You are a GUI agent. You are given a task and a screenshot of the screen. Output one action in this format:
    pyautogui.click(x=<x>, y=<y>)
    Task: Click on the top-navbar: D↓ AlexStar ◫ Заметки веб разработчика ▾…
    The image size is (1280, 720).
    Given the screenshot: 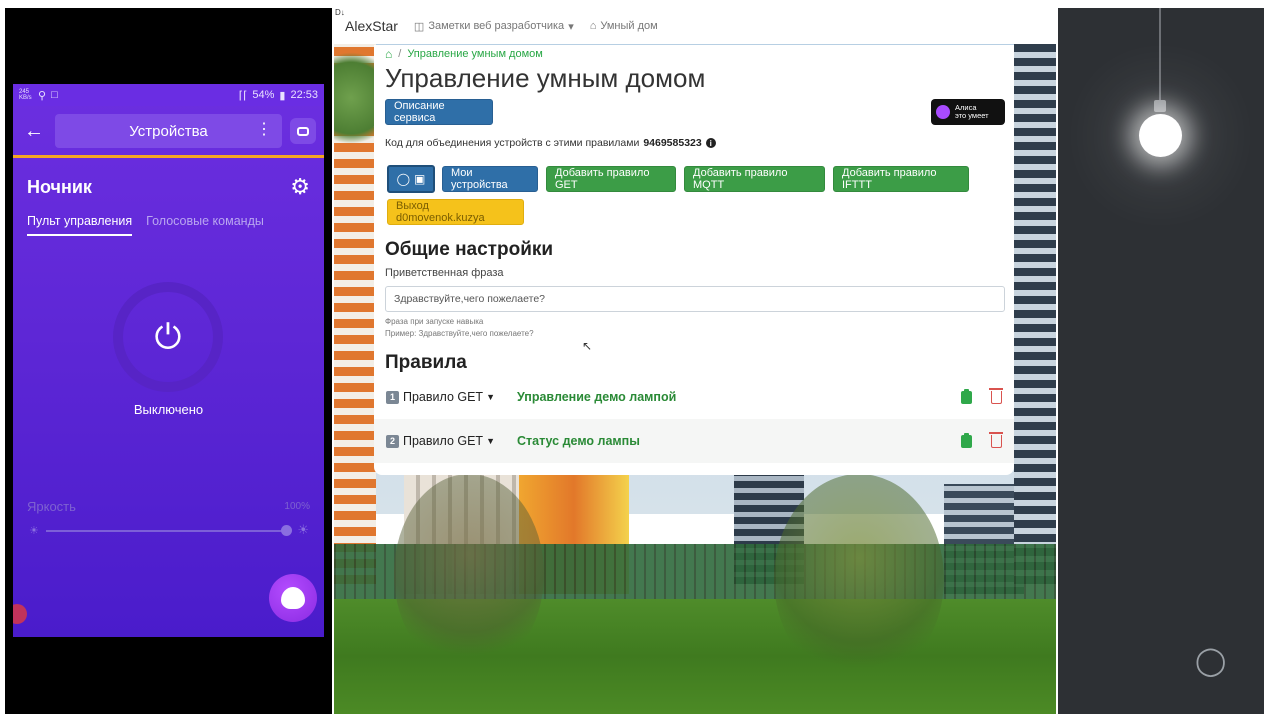 What is the action you would take?
    pyautogui.click(x=695, y=26)
    